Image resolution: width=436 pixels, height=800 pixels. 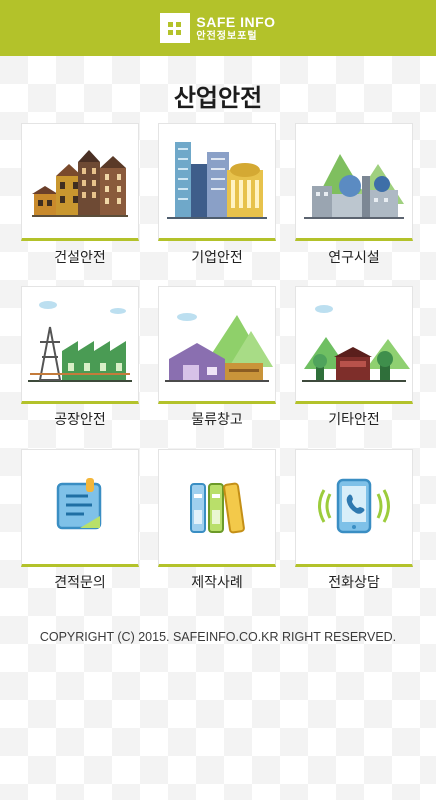 I want to click on brand-name-ko: 안전정보포털, so click(x=227, y=36).